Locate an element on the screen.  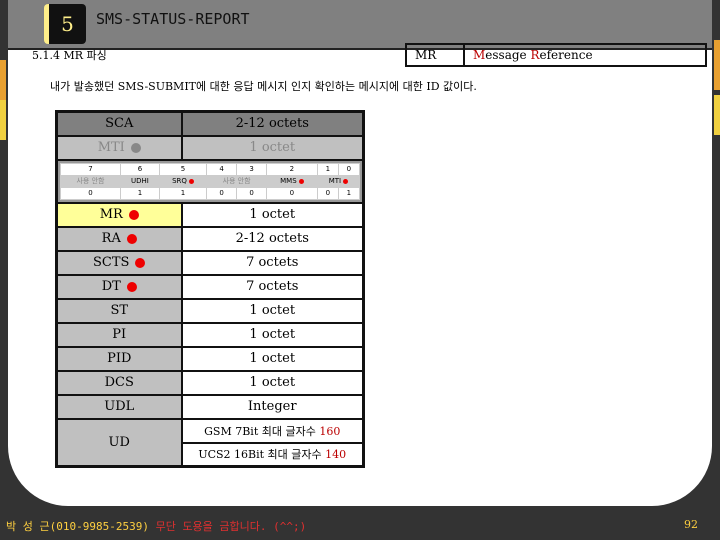
author: 박 성 근(010-9985-2539) is located at coordinates (81, 526).